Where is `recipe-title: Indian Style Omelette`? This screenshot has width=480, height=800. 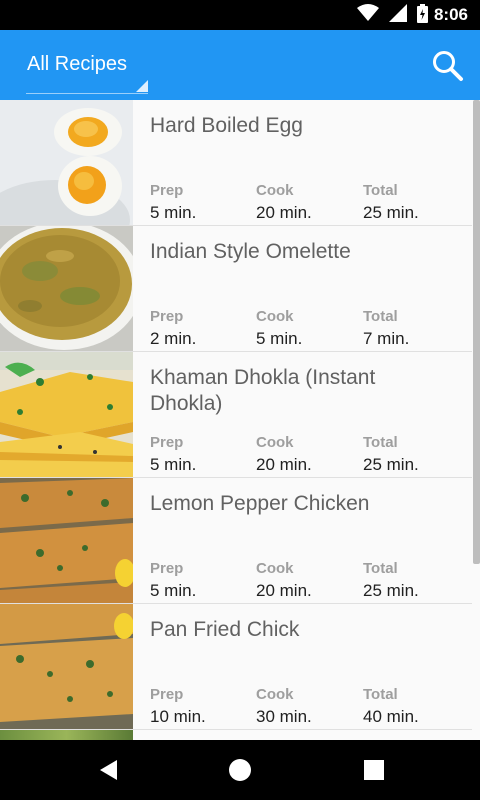 recipe-title: Indian Style Omelette is located at coordinates (250, 251).